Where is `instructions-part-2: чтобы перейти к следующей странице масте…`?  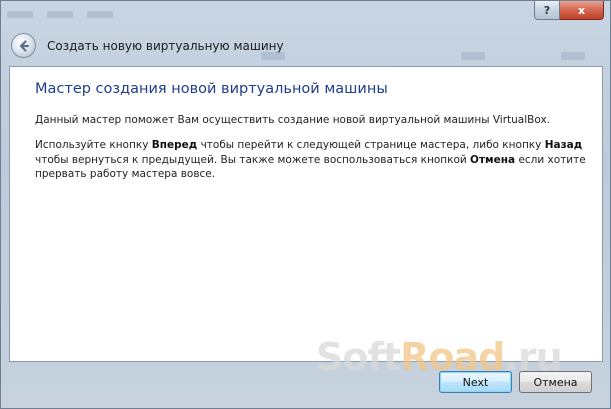 instructions-part-2: чтобы перейти к следующей странице масте… is located at coordinates (371, 145).